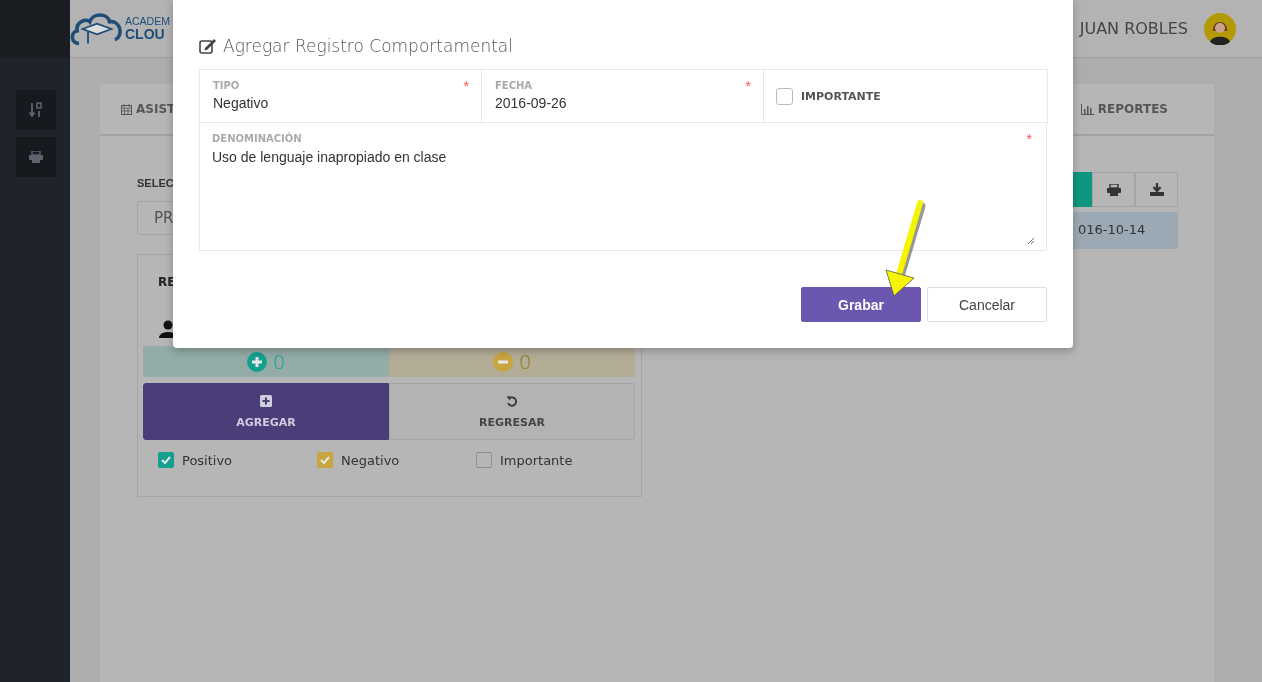 The width and height of the screenshot is (1262, 682). What do you see at coordinates (368, 46) in the screenshot?
I see `modal-title: Agregar Registro Comportamental` at bounding box center [368, 46].